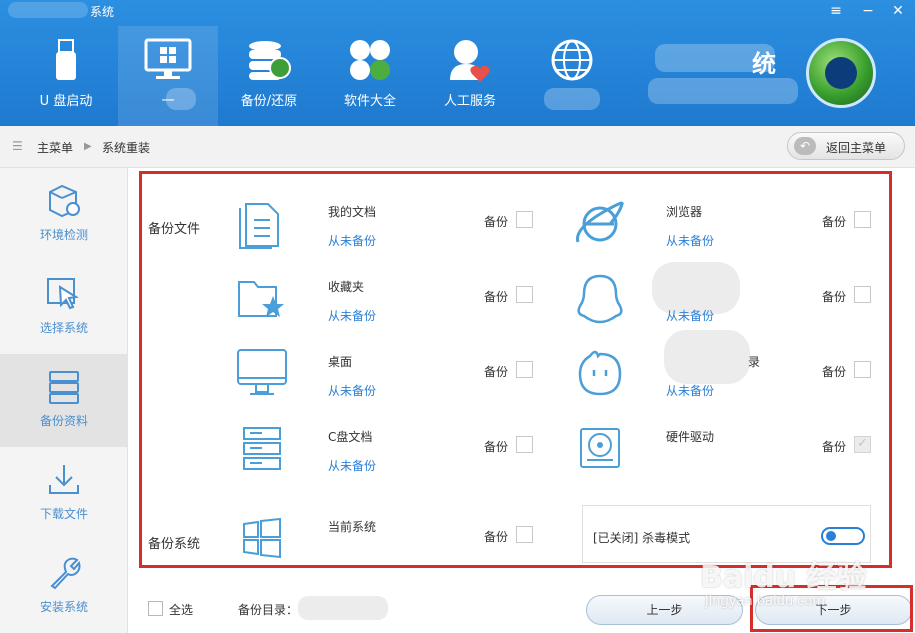  I want to click on sidebar-item-label: 下载文件, so click(63, 514).